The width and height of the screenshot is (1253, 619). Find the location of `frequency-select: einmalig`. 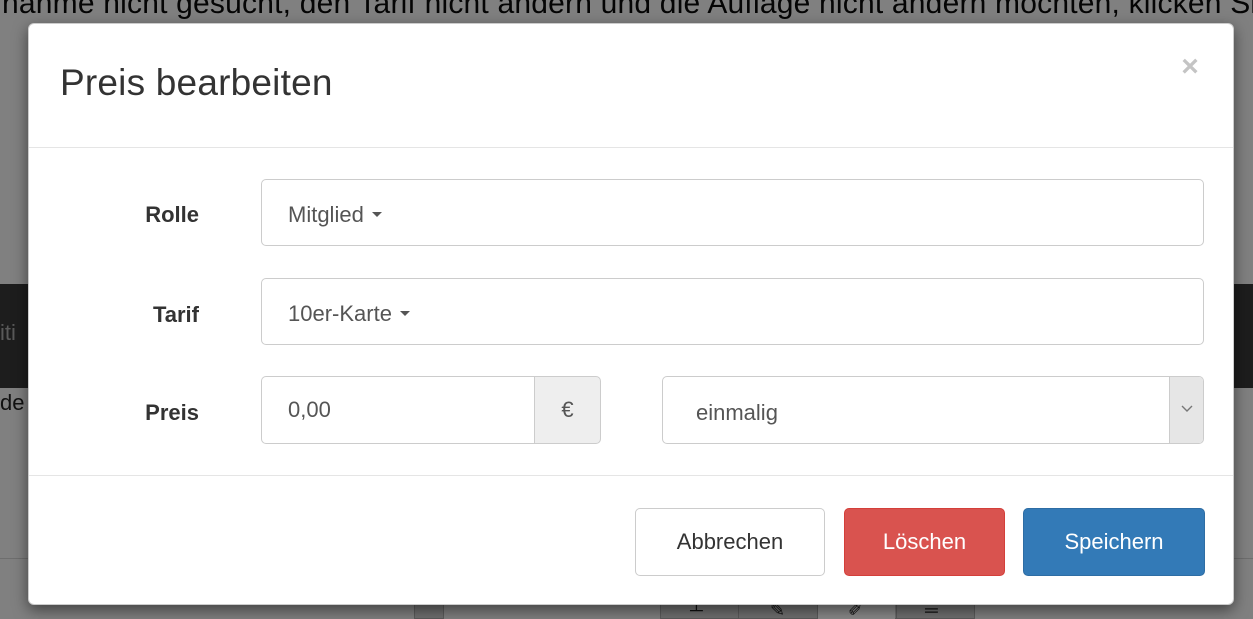

frequency-select: einmalig is located at coordinates (933, 410).